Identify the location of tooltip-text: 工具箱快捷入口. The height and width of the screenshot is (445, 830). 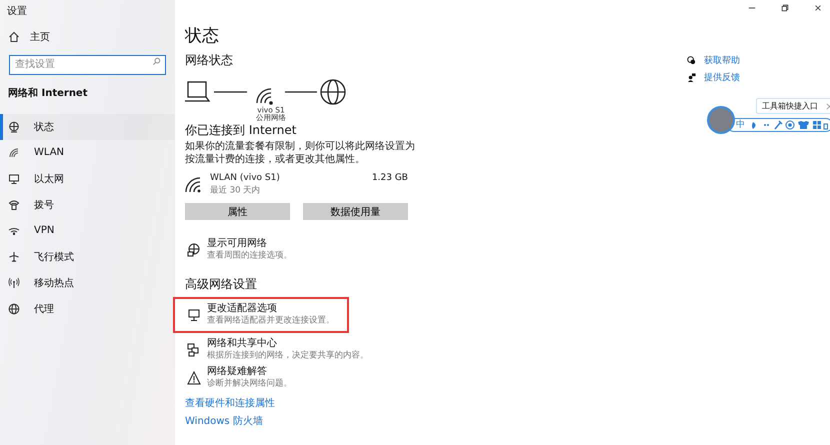
(790, 106).